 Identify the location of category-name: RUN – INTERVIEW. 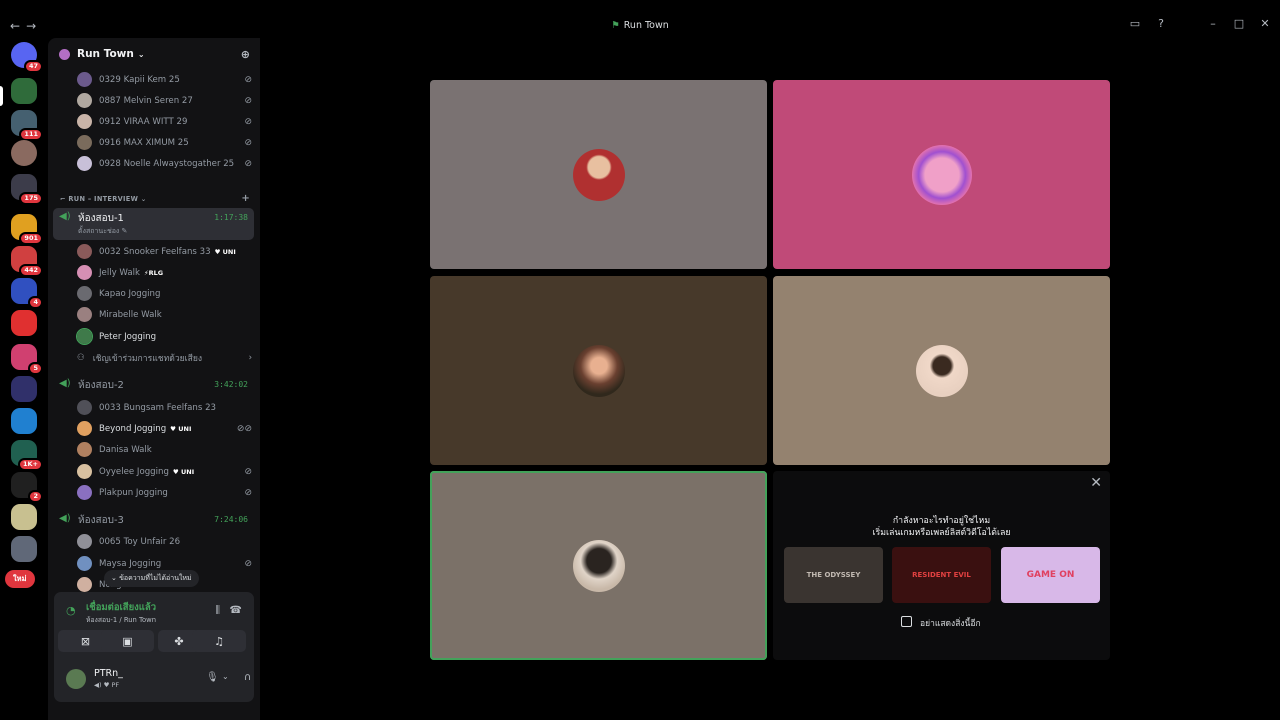
(103, 199).